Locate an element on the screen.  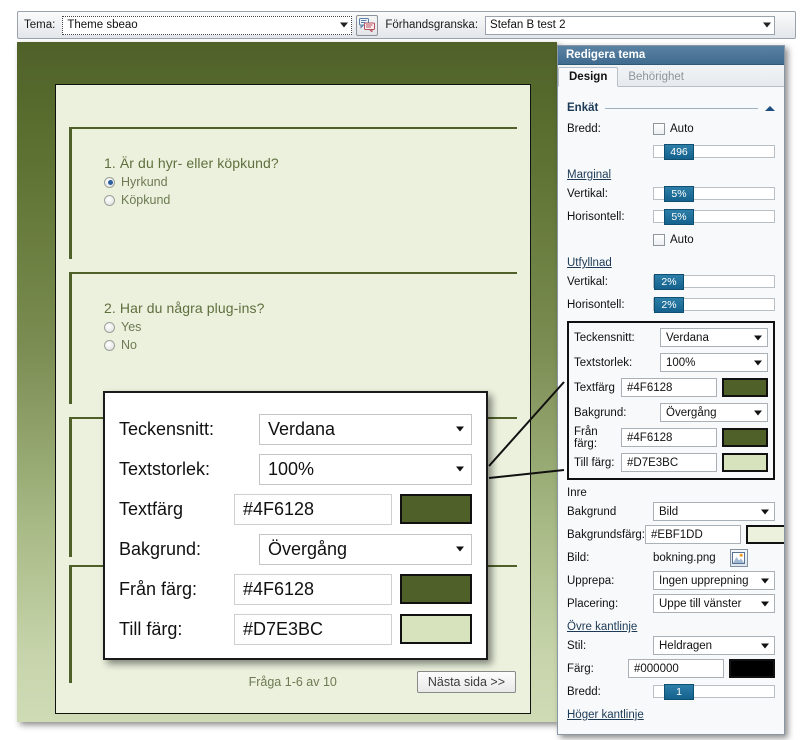
bakgrundsfarg-input: #EBF1DD is located at coordinates (693, 534).